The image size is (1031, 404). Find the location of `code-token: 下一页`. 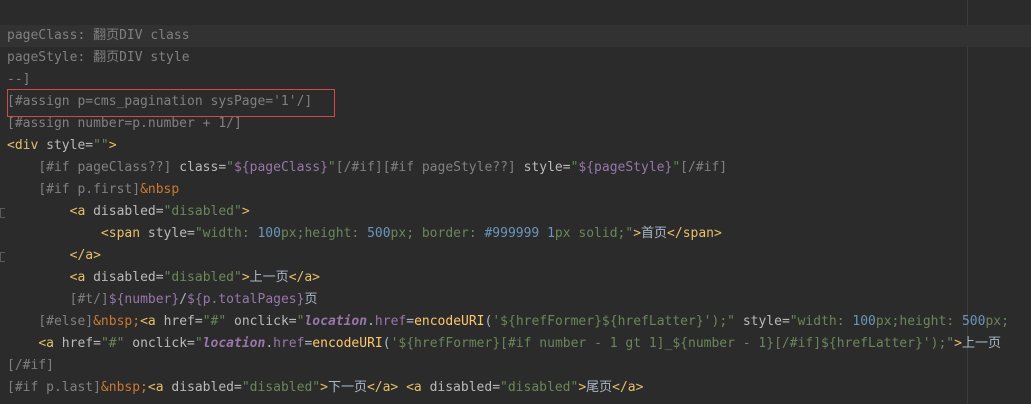

code-token: 下一页 is located at coordinates (347, 387).